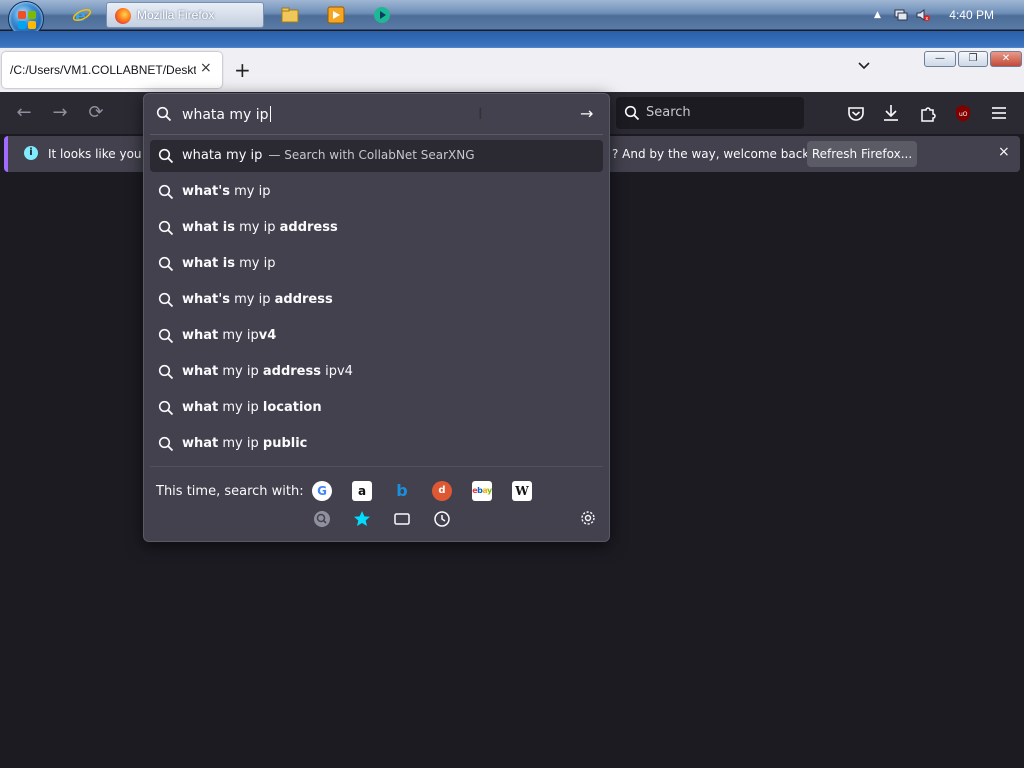  Describe the element at coordinates (877, 15) in the screenshot. I see `show-hidden-icons-icon: ▲` at that location.